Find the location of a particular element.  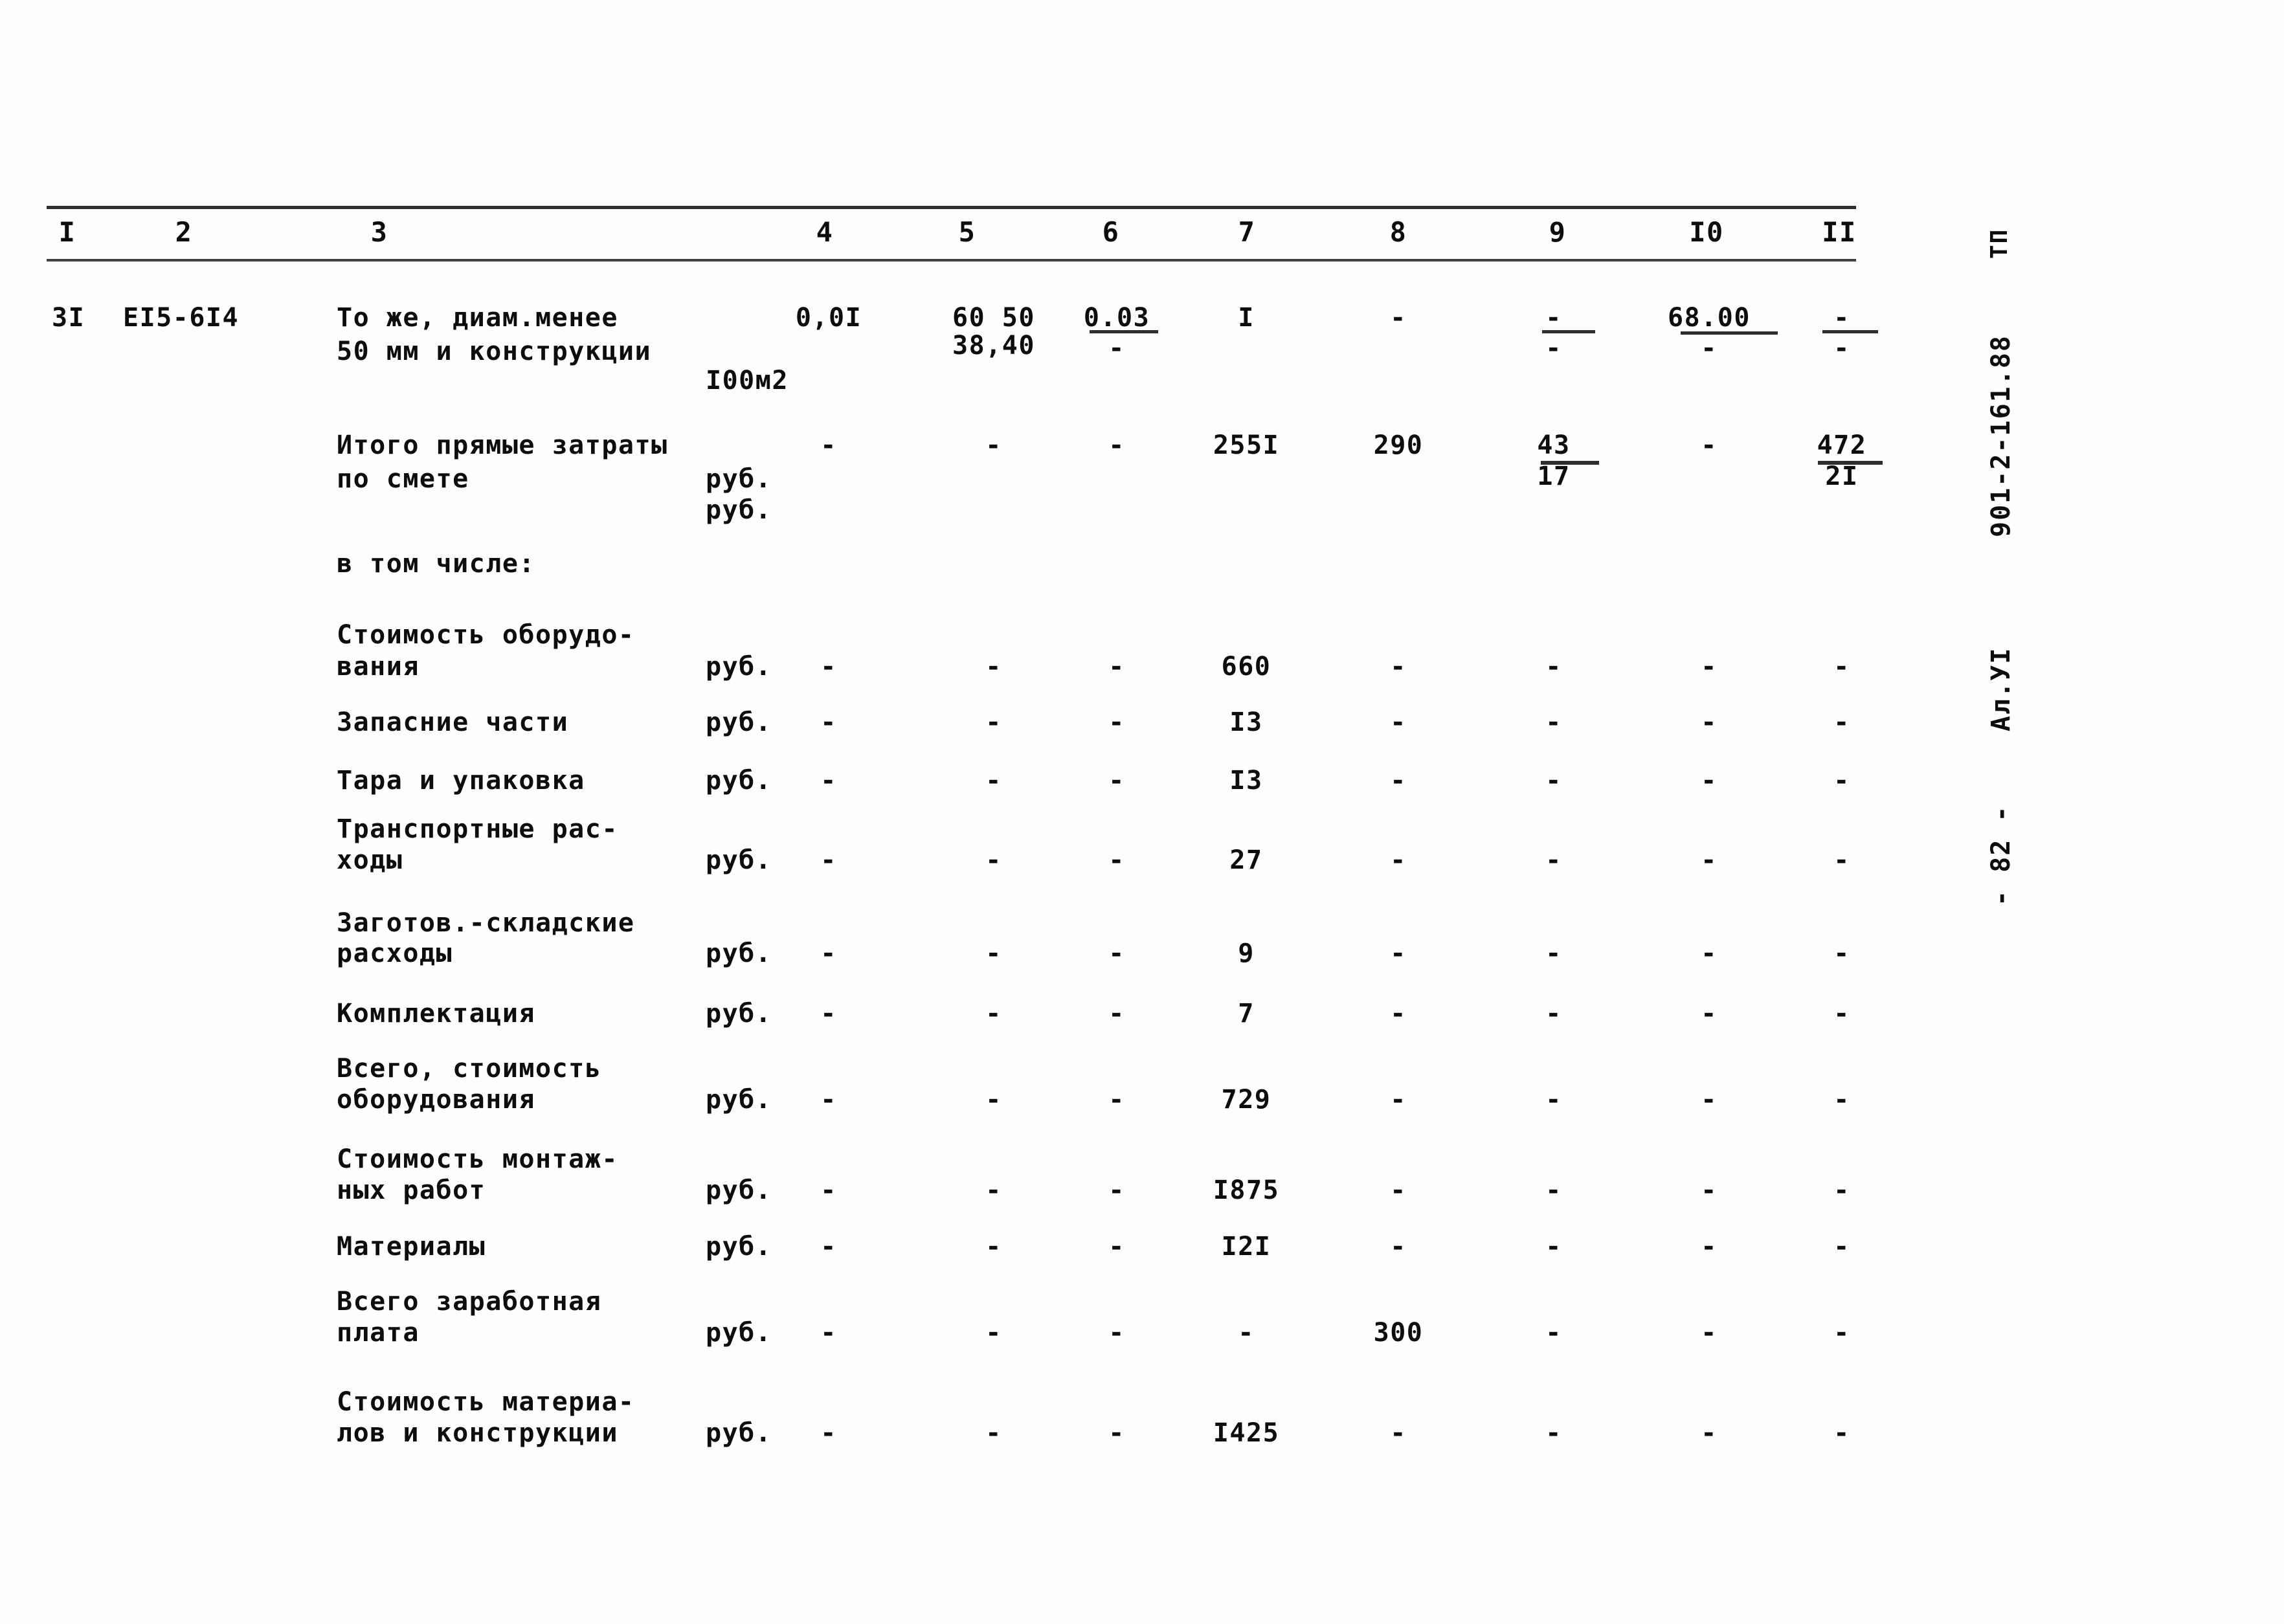

row-item-c8: - is located at coordinates (1399, 318).